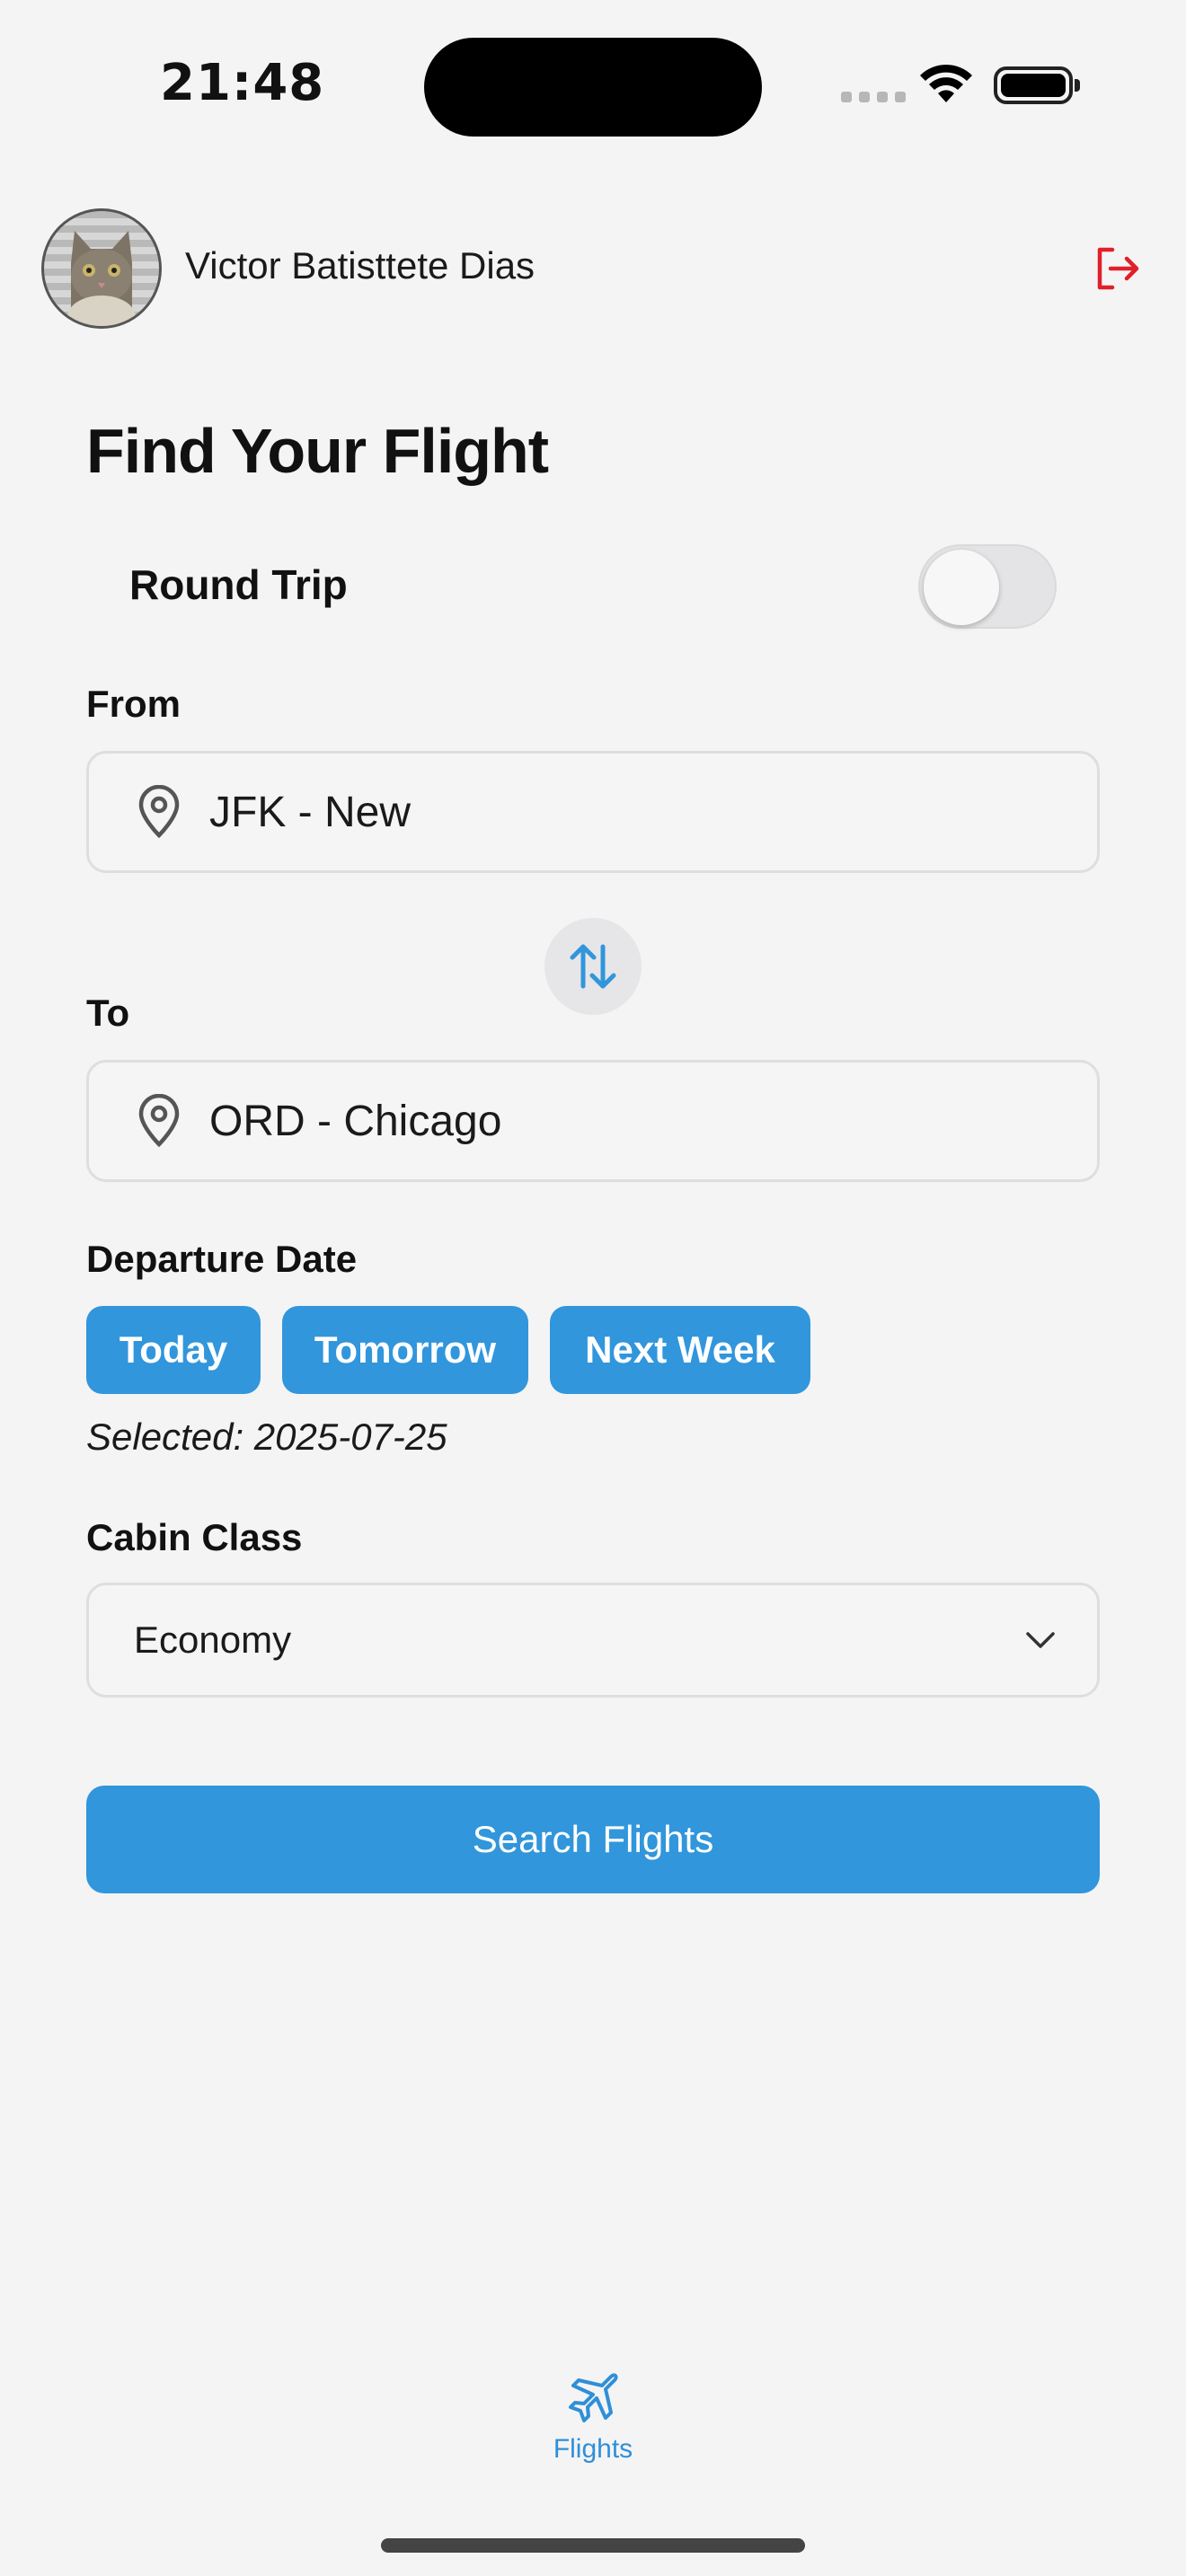  I want to click on dynamic-island, so click(593, 87).